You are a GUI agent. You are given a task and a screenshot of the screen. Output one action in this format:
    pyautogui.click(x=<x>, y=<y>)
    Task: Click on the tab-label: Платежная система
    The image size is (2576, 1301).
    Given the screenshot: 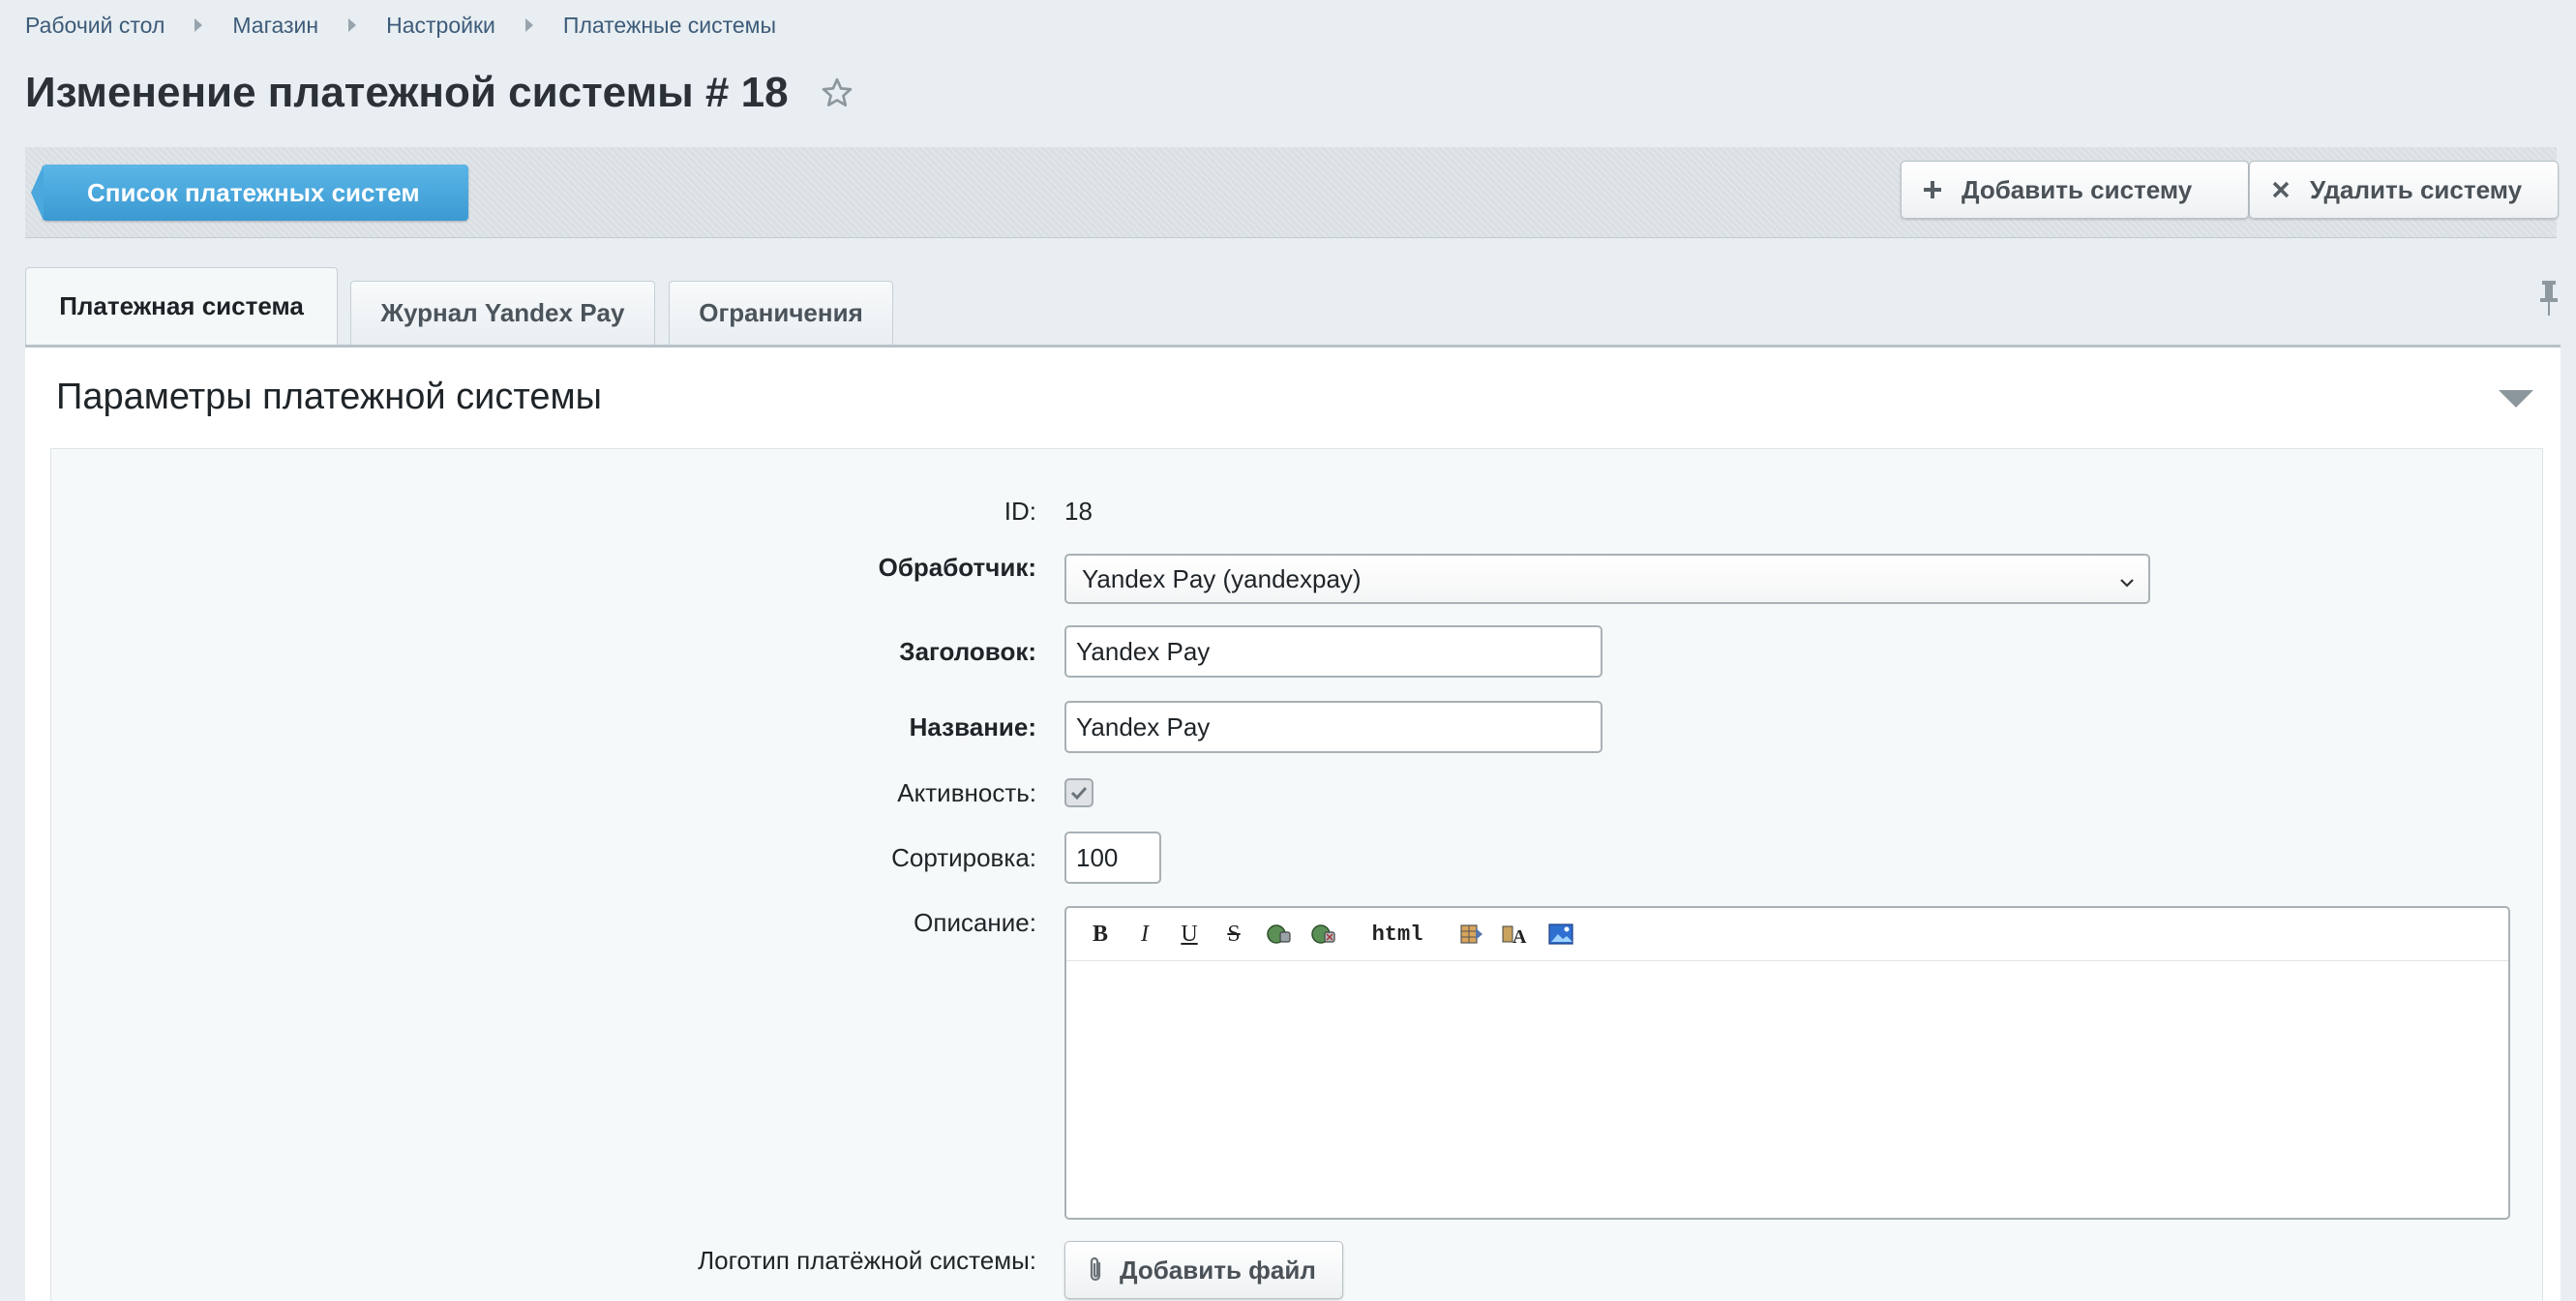 What is the action you would take?
    pyautogui.click(x=181, y=305)
    